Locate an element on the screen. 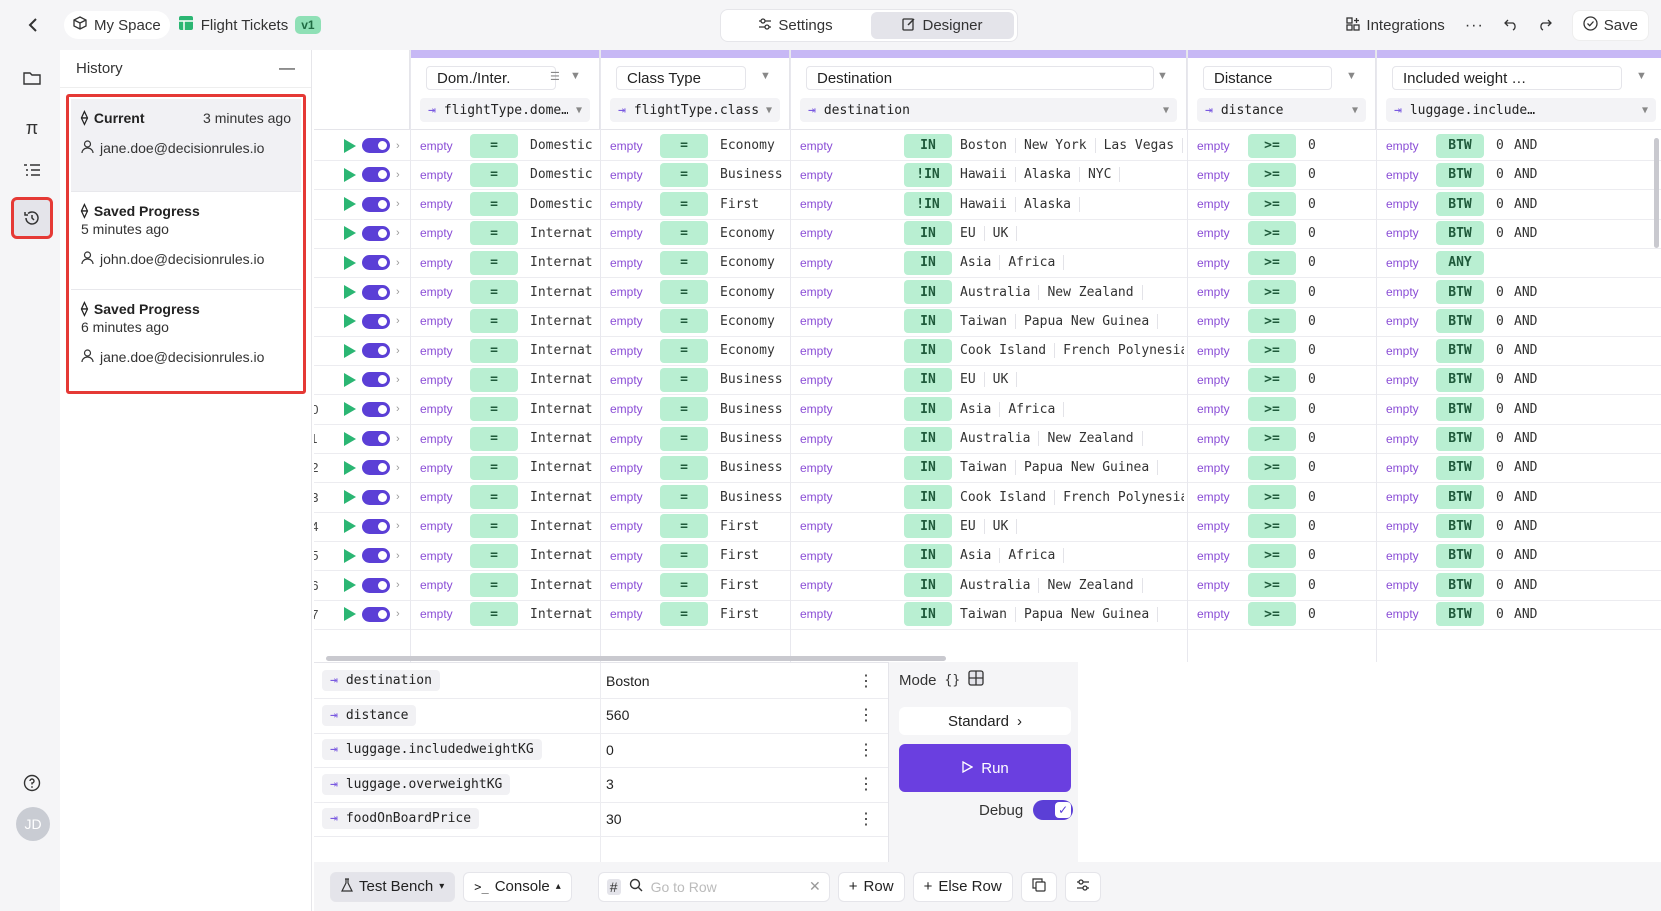 The width and height of the screenshot is (1661, 911). destination-tag: New York is located at coordinates (1056, 145).